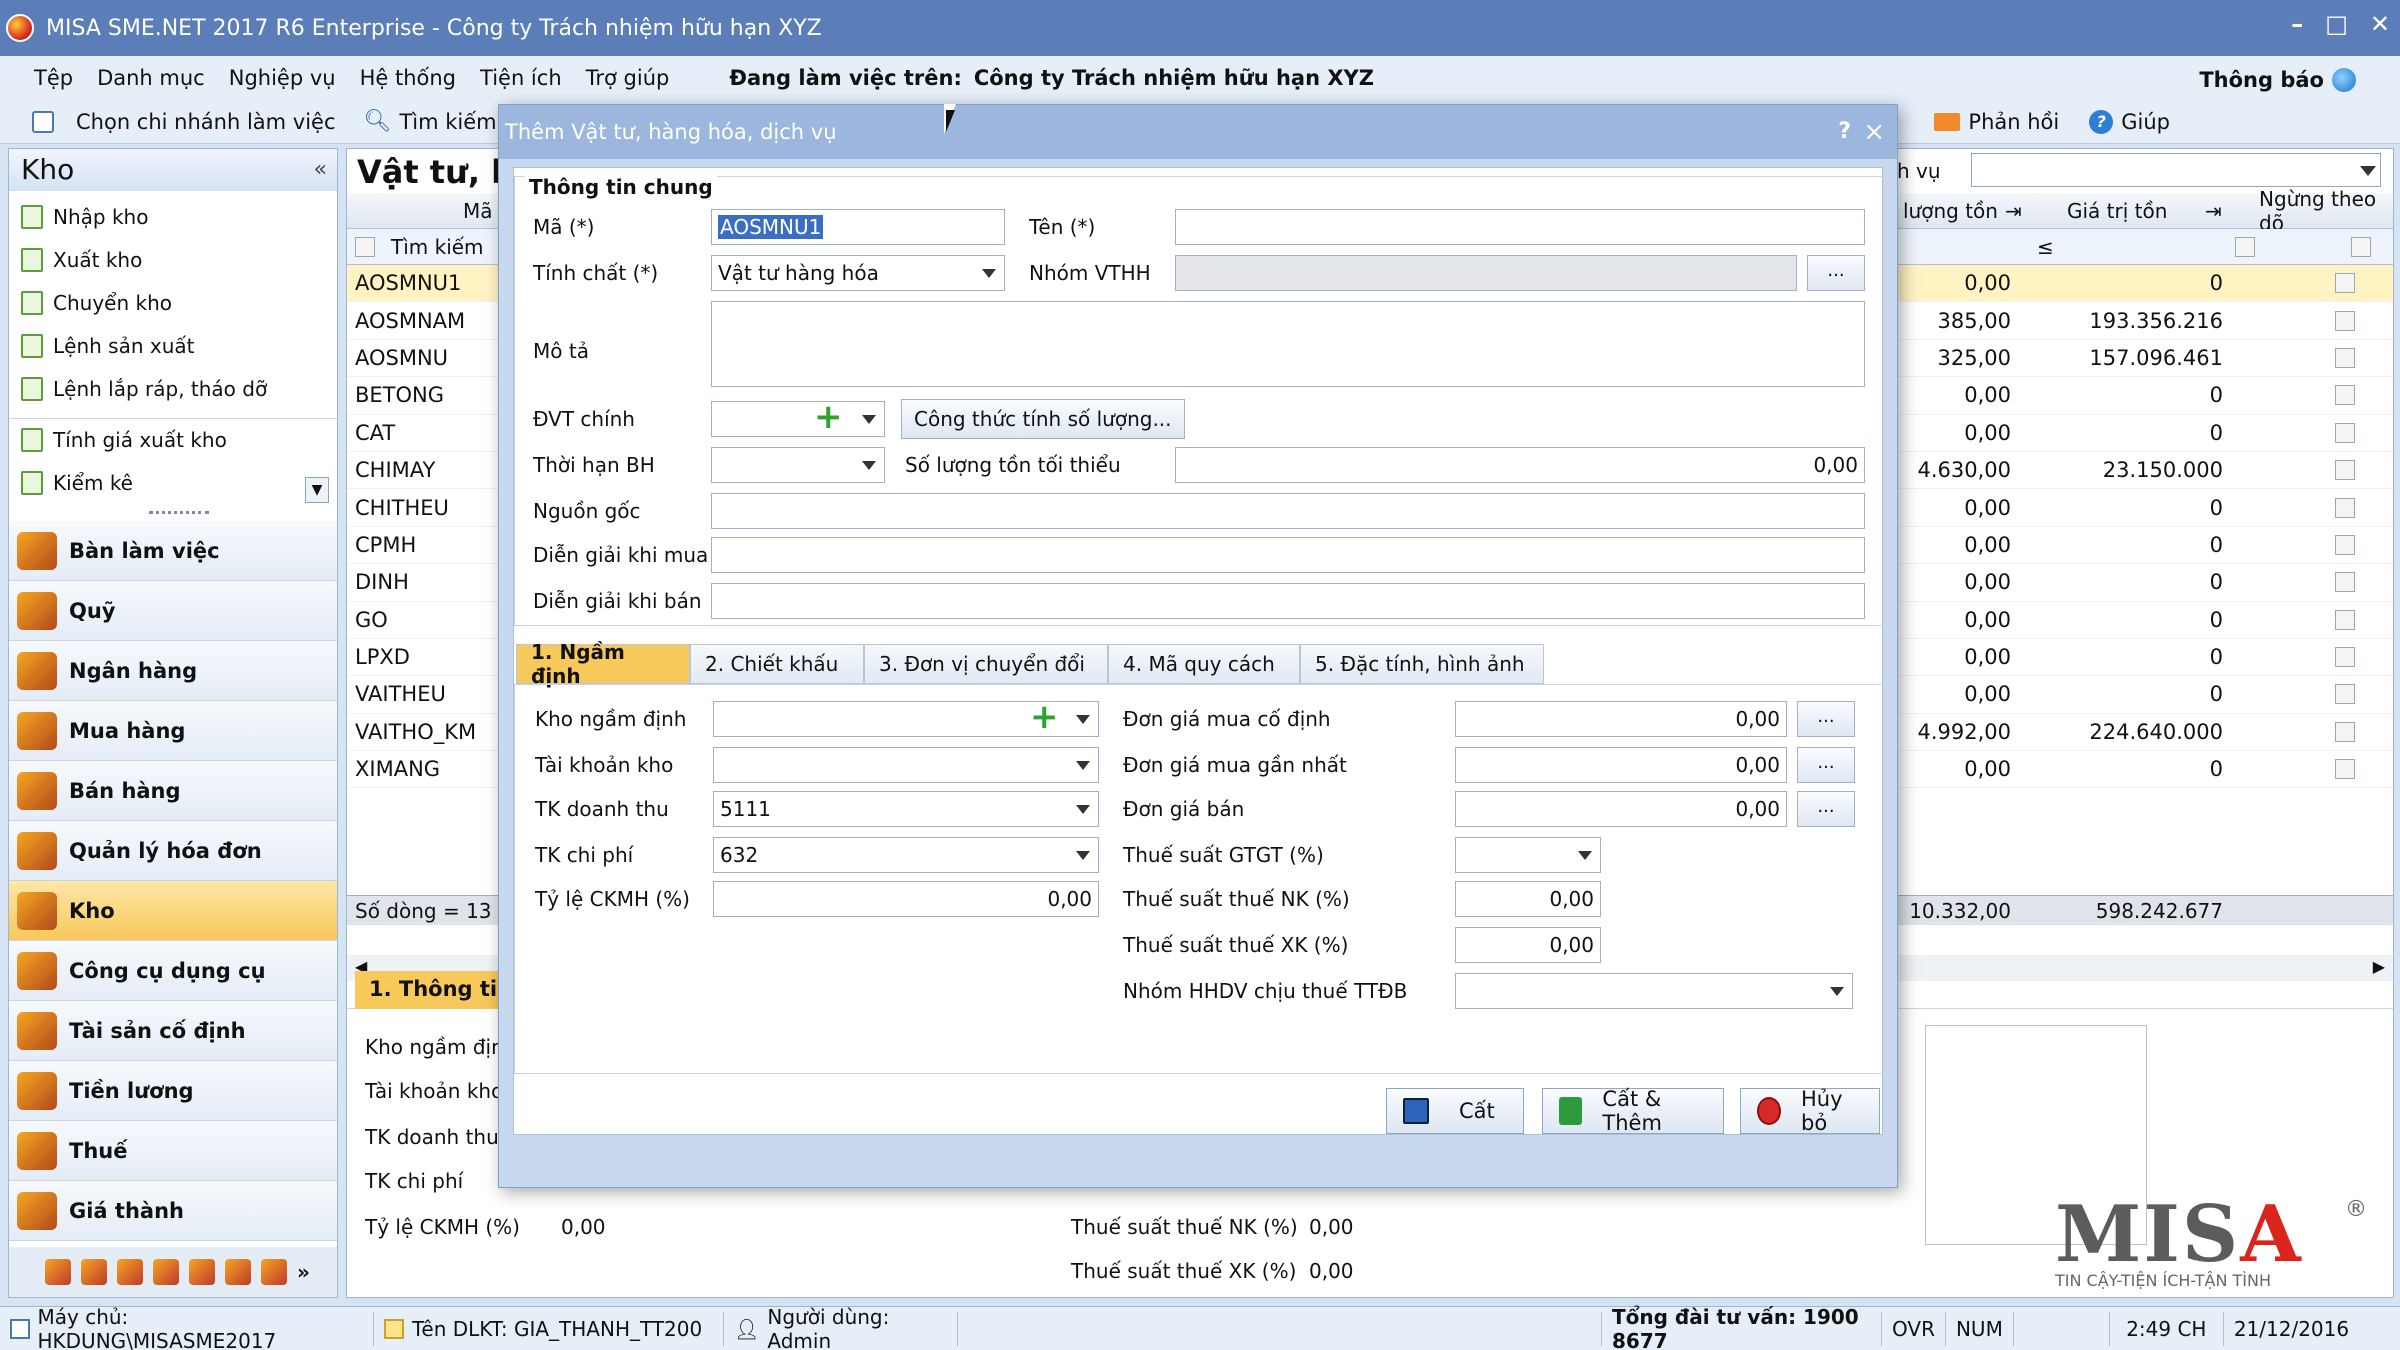 The image size is (2400, 1350). What do you see at coordinates (1844, 132) in the screenshot?
I see `help-icon: ?` at bounding box center [1844, 132].